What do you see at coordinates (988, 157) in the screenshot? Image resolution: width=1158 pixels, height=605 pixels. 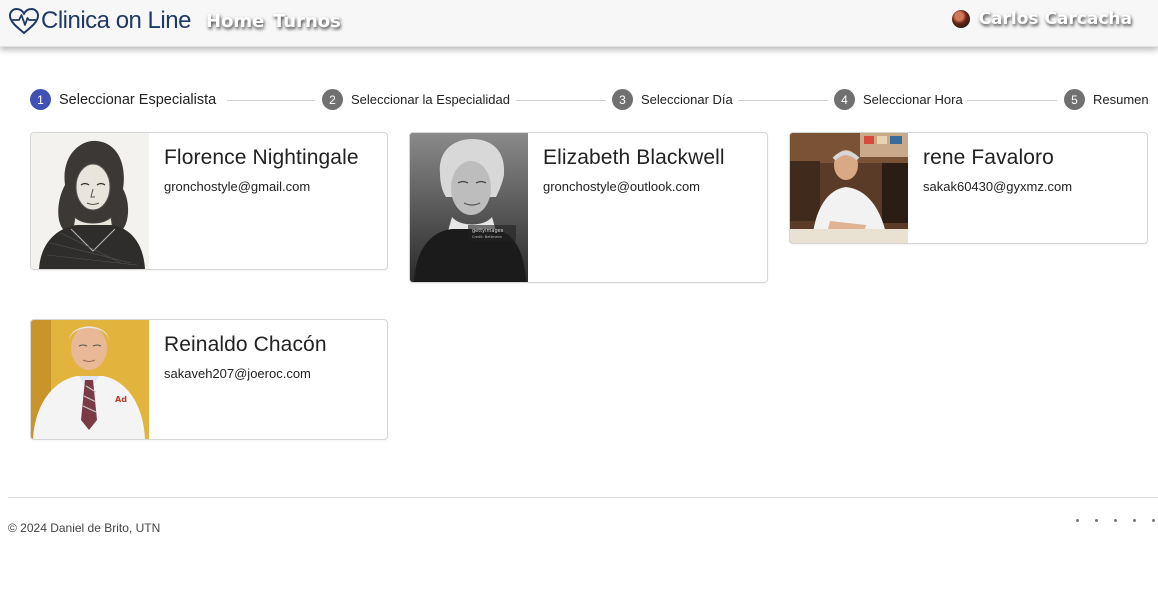 I see `specialist-name: rene Favaloro` at bounding box center [988, 157].